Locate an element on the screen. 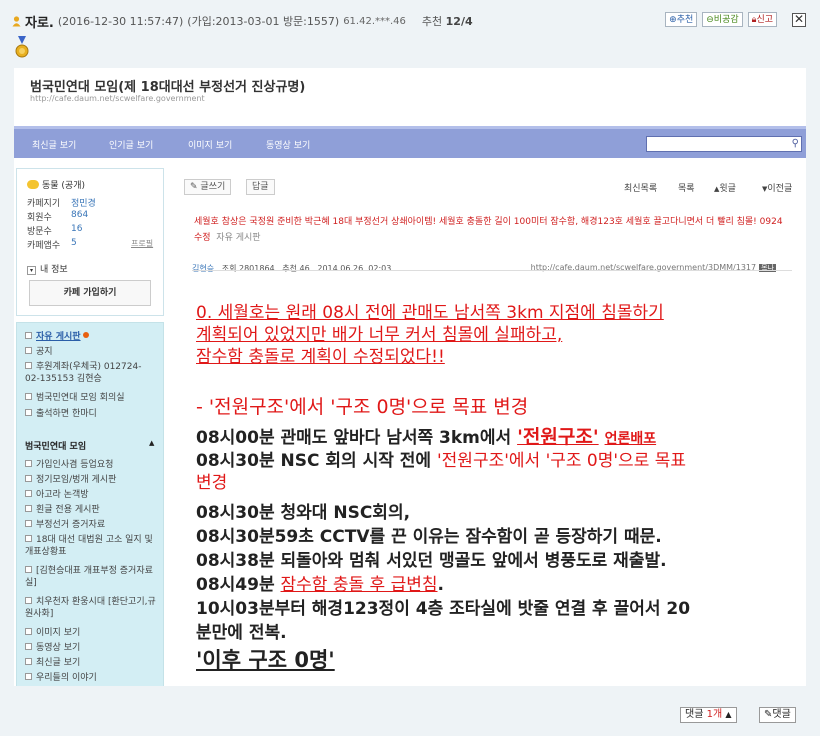 The image size is (820, 736). nav-latest: 최신글 보기 is located at coordinates (54, 144).